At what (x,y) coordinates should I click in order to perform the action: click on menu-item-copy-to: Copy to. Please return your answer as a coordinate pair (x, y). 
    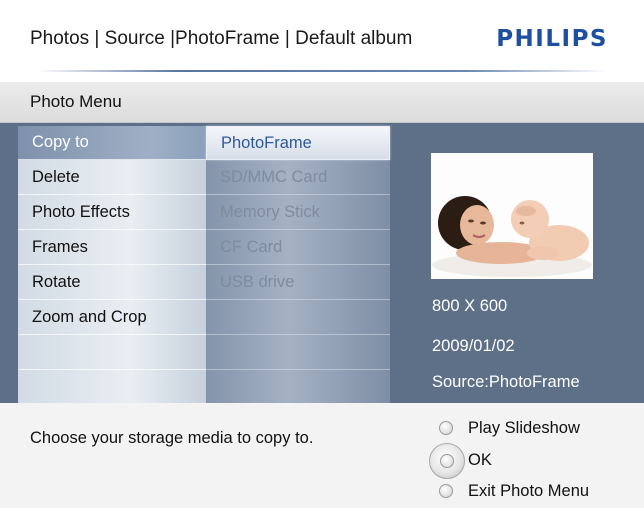
    Looking at the image, I should click on (112, 143).